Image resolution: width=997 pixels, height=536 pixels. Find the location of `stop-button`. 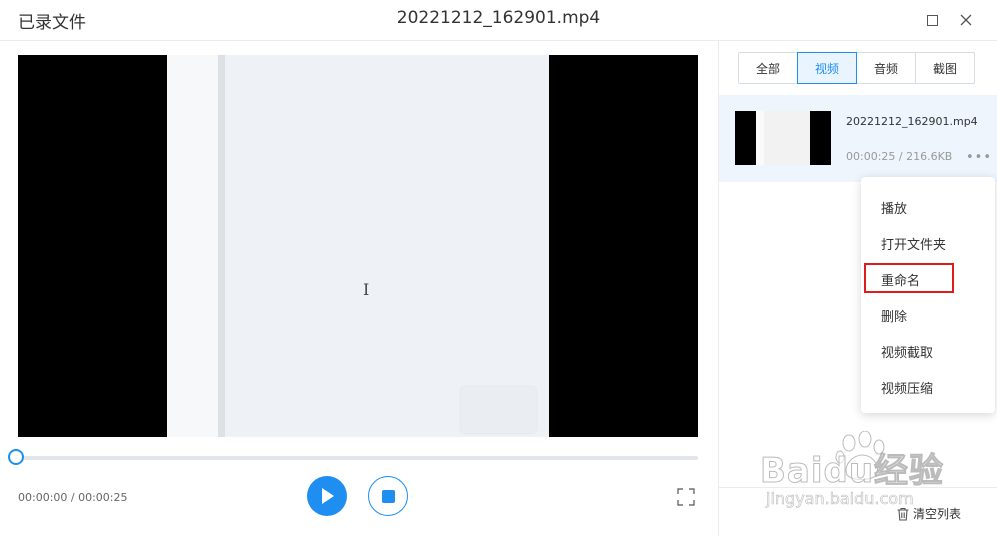

stop-button is located at coordinates (388, 496).